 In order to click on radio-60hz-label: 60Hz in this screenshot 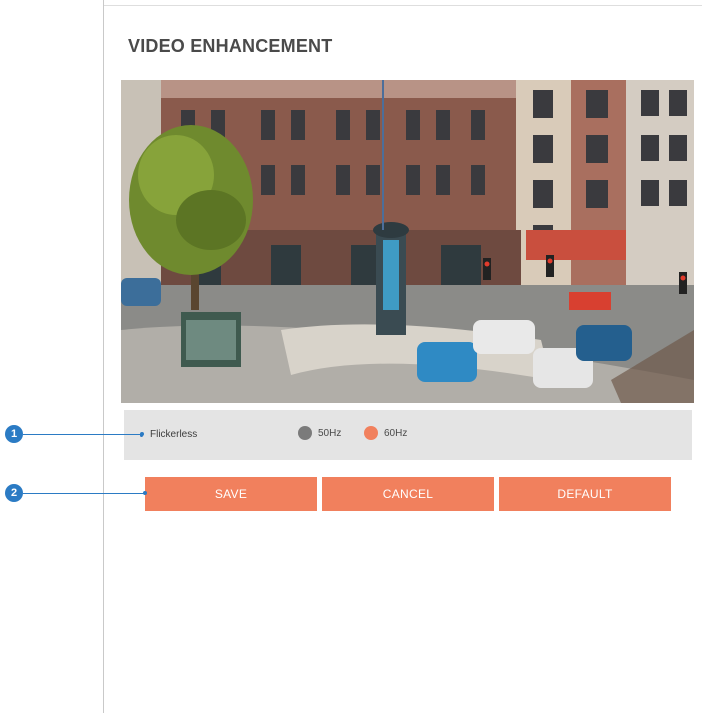, I will do `click(396, 433)`.